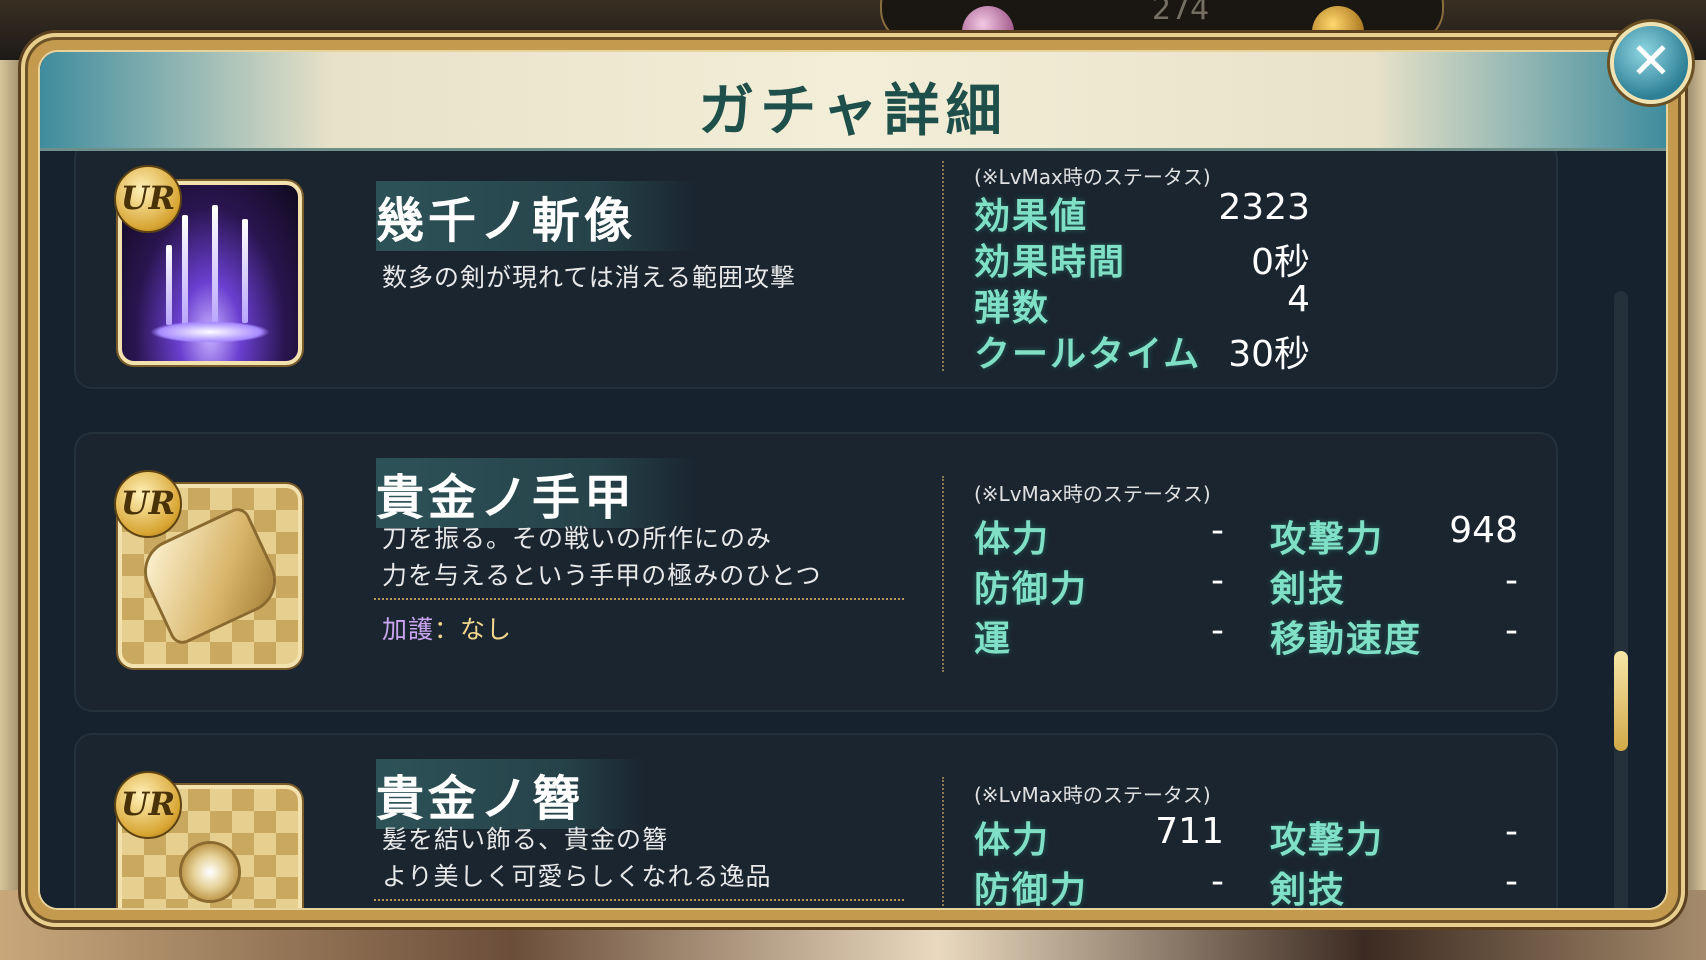 The height and width of the screenshot is (960, 1706). Describe the element at coordinates (589, 277) in the screenshot. I see `item-description: 数多の剣が現れては消える範囲攻撃` at that location.